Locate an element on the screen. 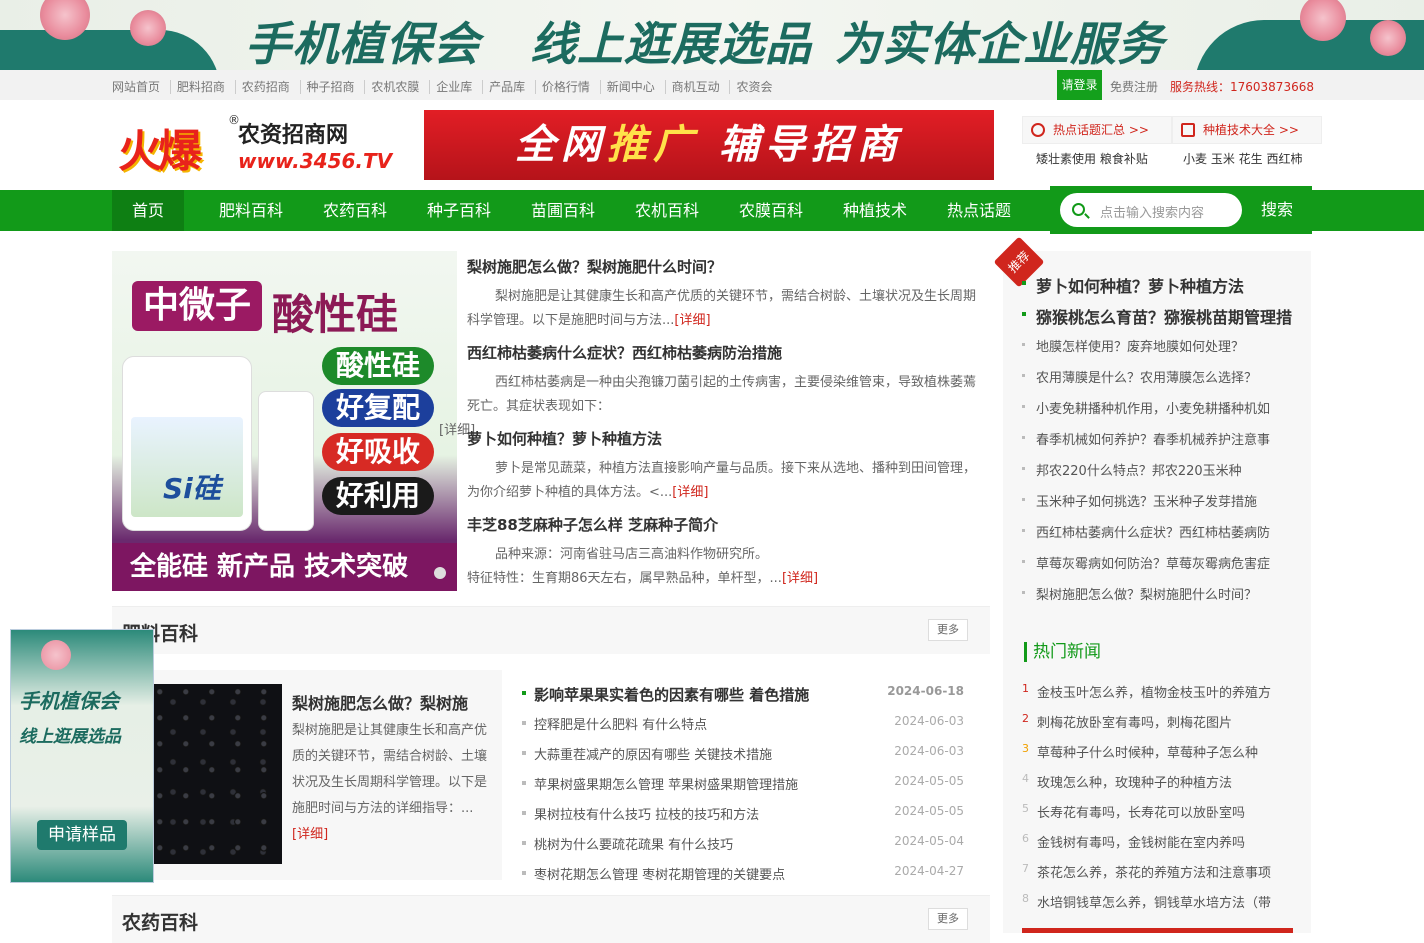  hot-news-item-title: 长寿花有毒吗，长寿花可以放卧室吗 is located at coordinates (1141, 811).